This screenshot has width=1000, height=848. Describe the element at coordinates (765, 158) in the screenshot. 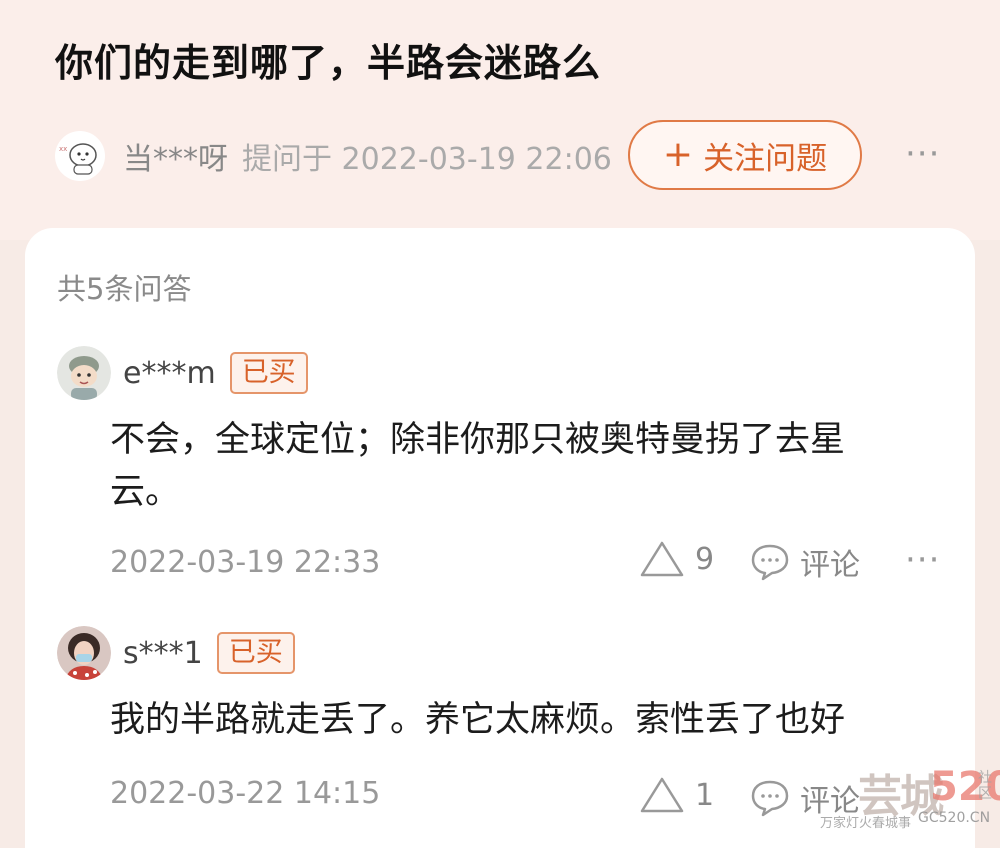

I see `follow-label: 关注问题` at that location.